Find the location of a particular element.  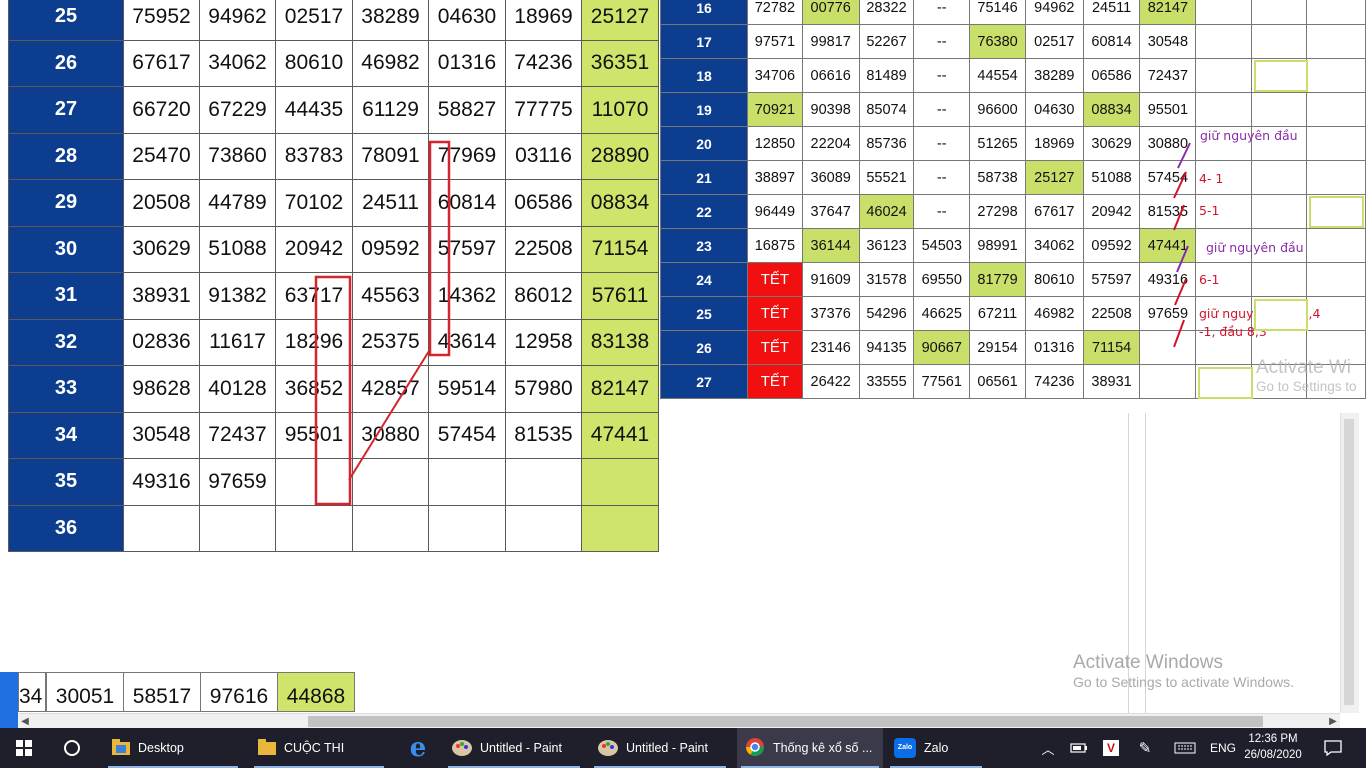

result-cell: 09592 is located at coordinates (390, 249).